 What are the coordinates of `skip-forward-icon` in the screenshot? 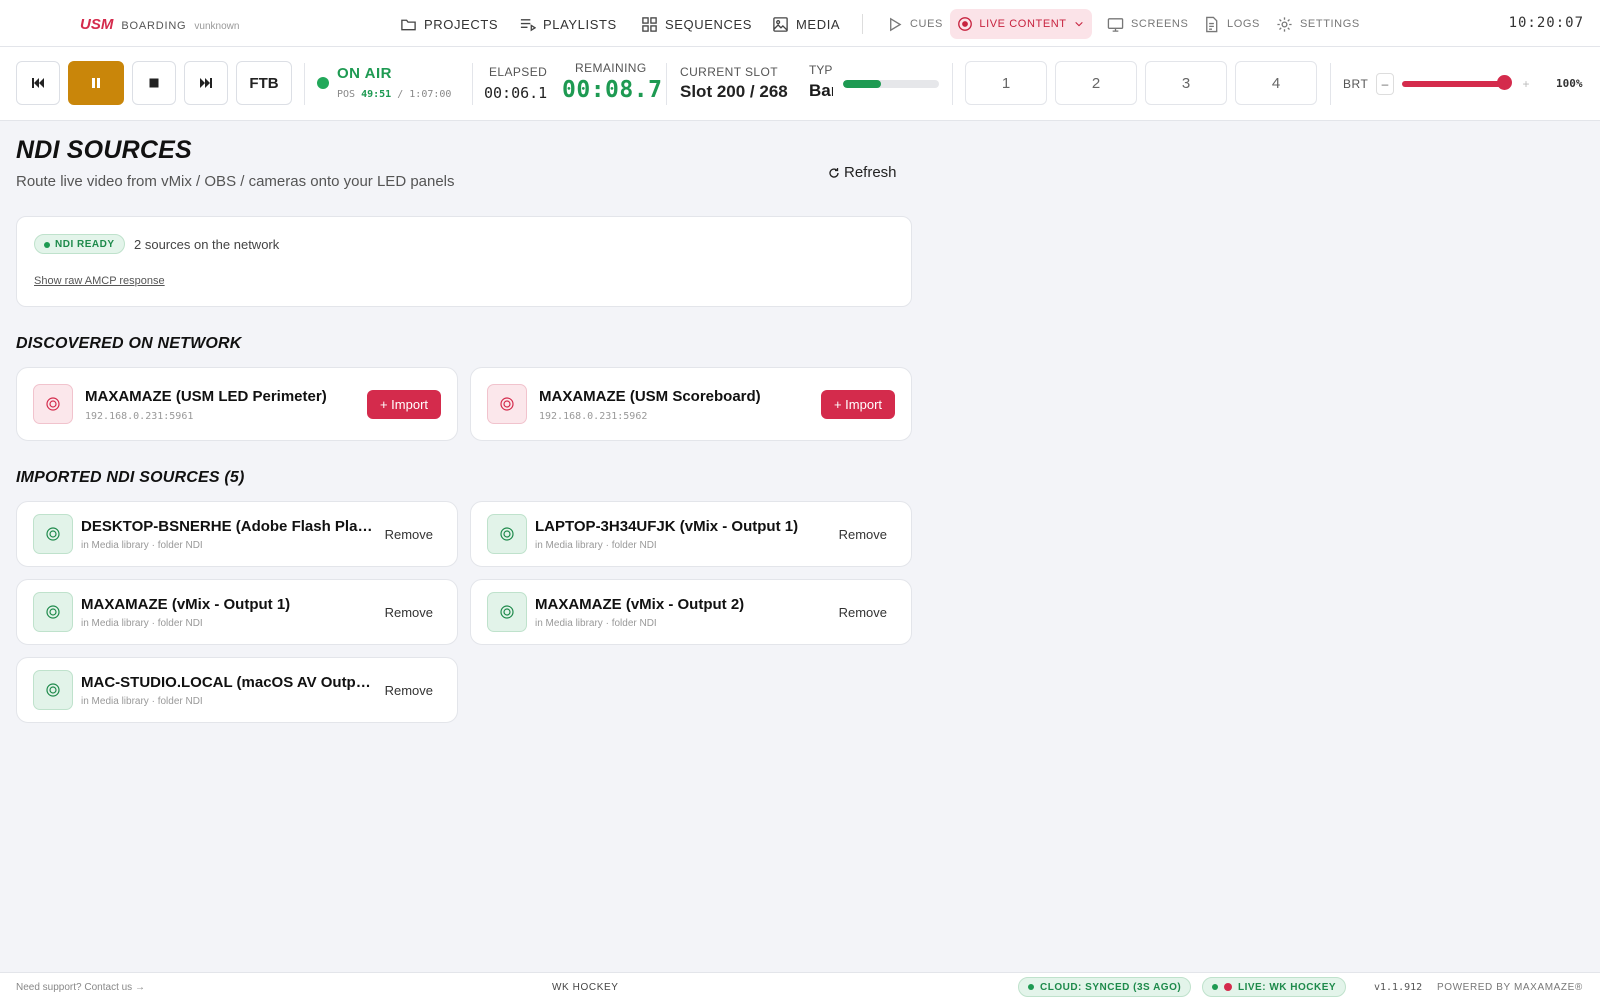 It's located at (206, 83).